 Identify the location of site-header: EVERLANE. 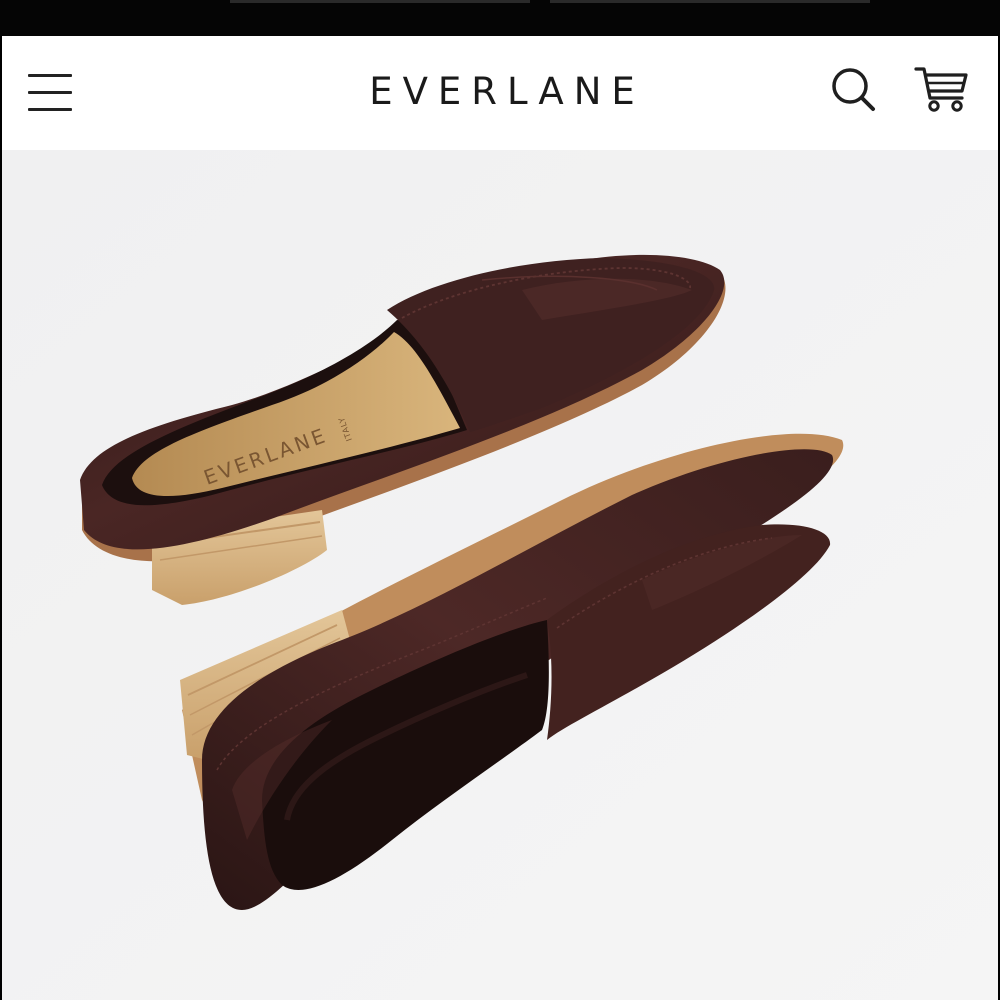
(500, 93).